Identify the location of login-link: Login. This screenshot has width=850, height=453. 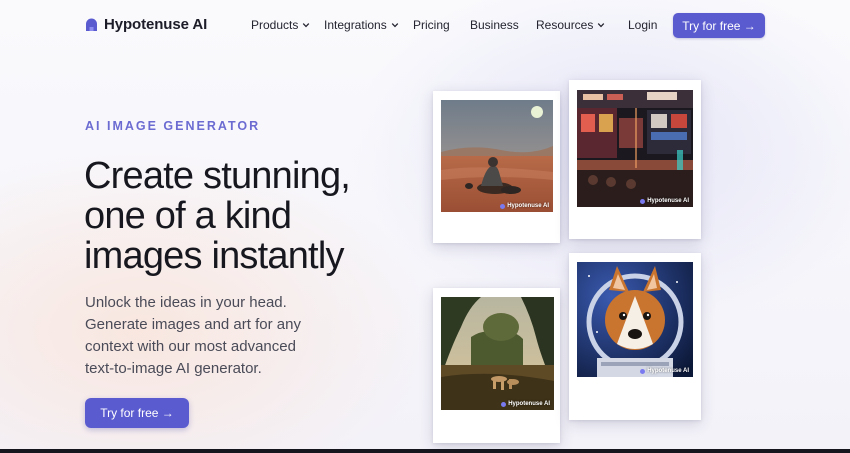
(642, 25).